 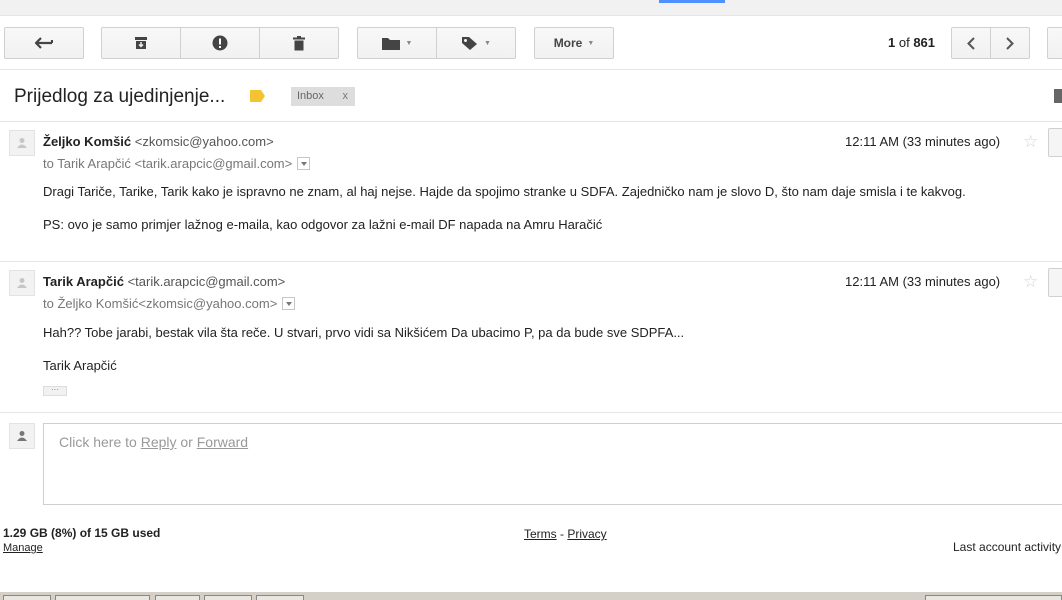 I want to click on show-trimmed-content-button: ···, so click(x=55, y=391).